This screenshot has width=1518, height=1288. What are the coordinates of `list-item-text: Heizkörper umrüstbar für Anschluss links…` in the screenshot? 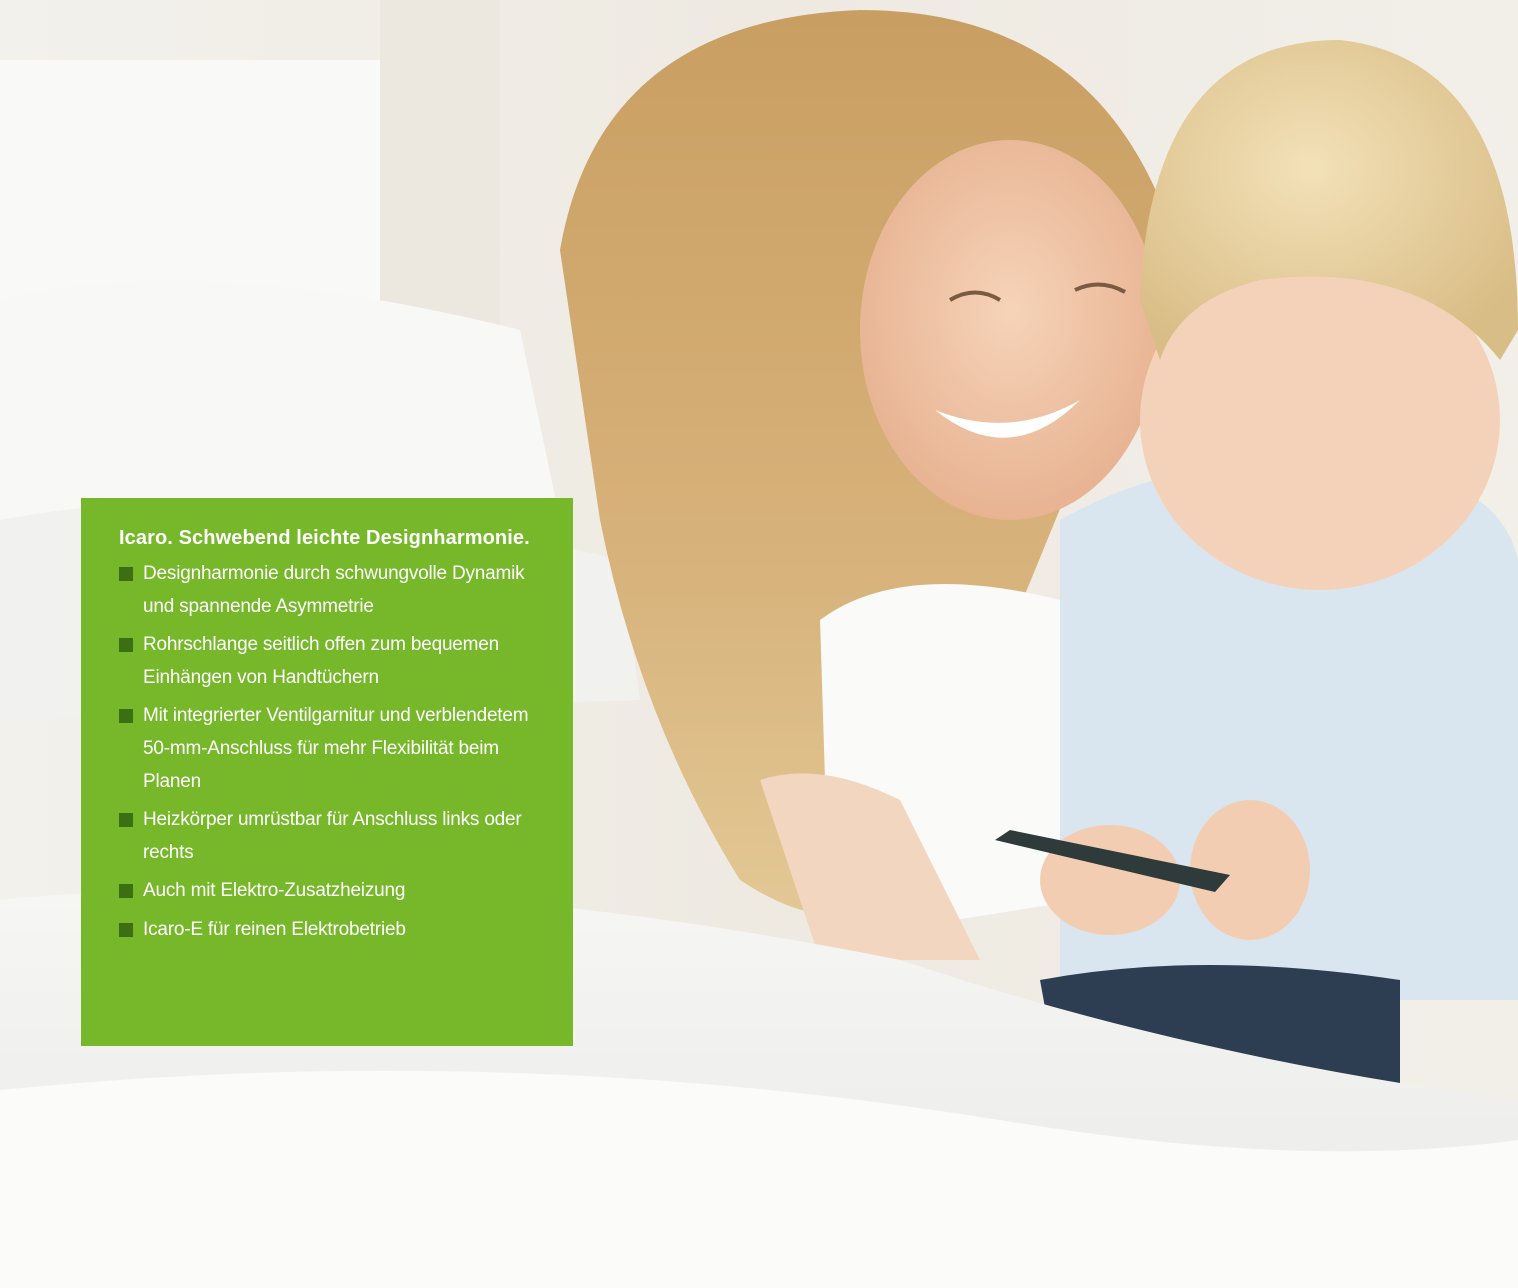 It's located at (332, 836).